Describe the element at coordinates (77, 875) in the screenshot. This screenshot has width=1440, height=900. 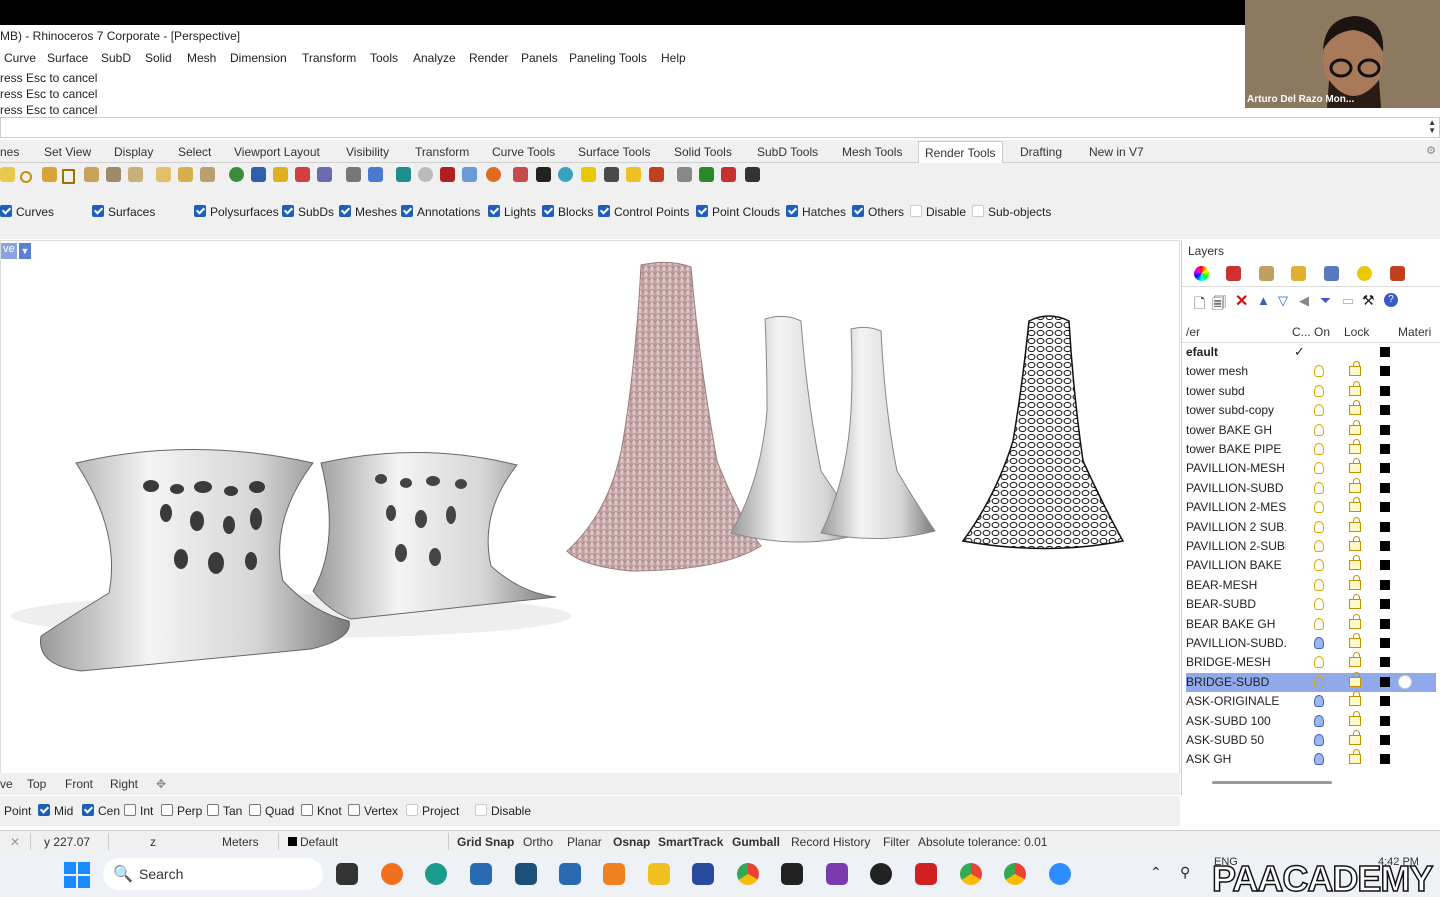
I see `windows-start-icon` at that location.